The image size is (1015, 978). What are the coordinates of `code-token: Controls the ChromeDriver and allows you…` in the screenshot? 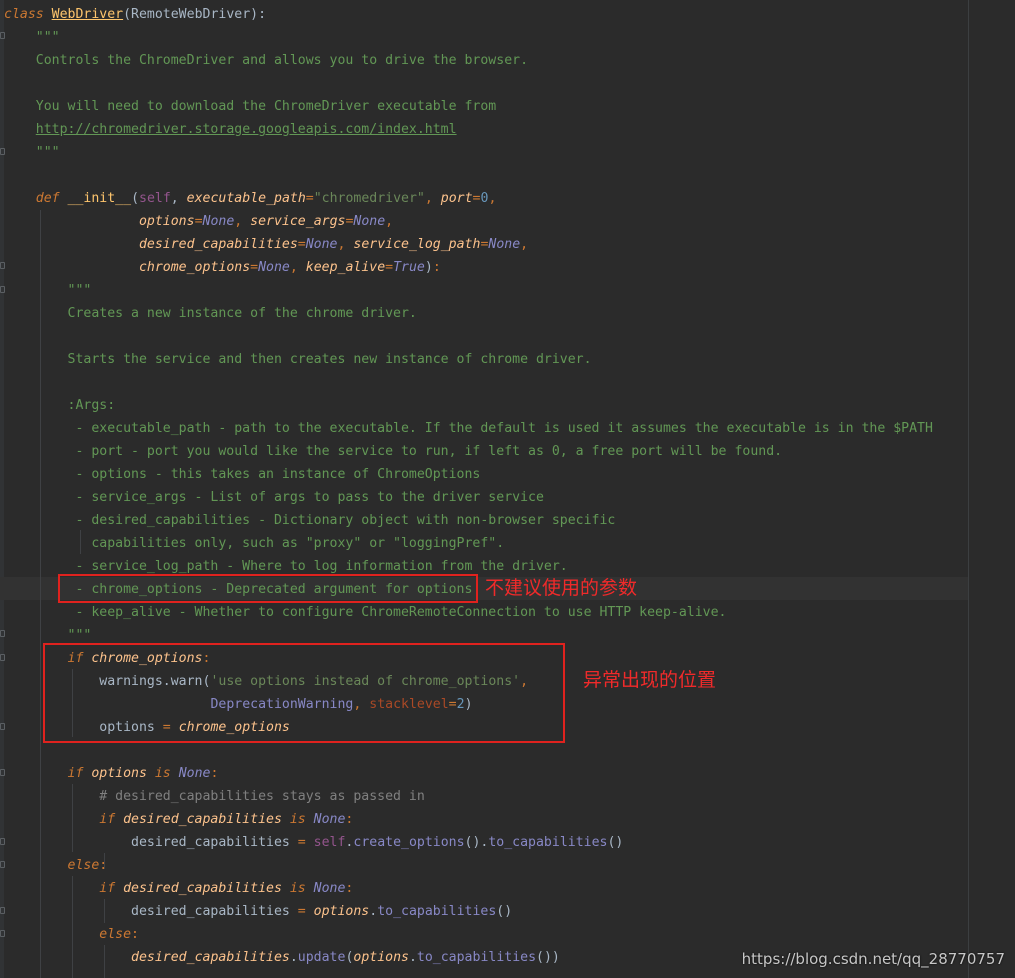 It's located at (266, 60).